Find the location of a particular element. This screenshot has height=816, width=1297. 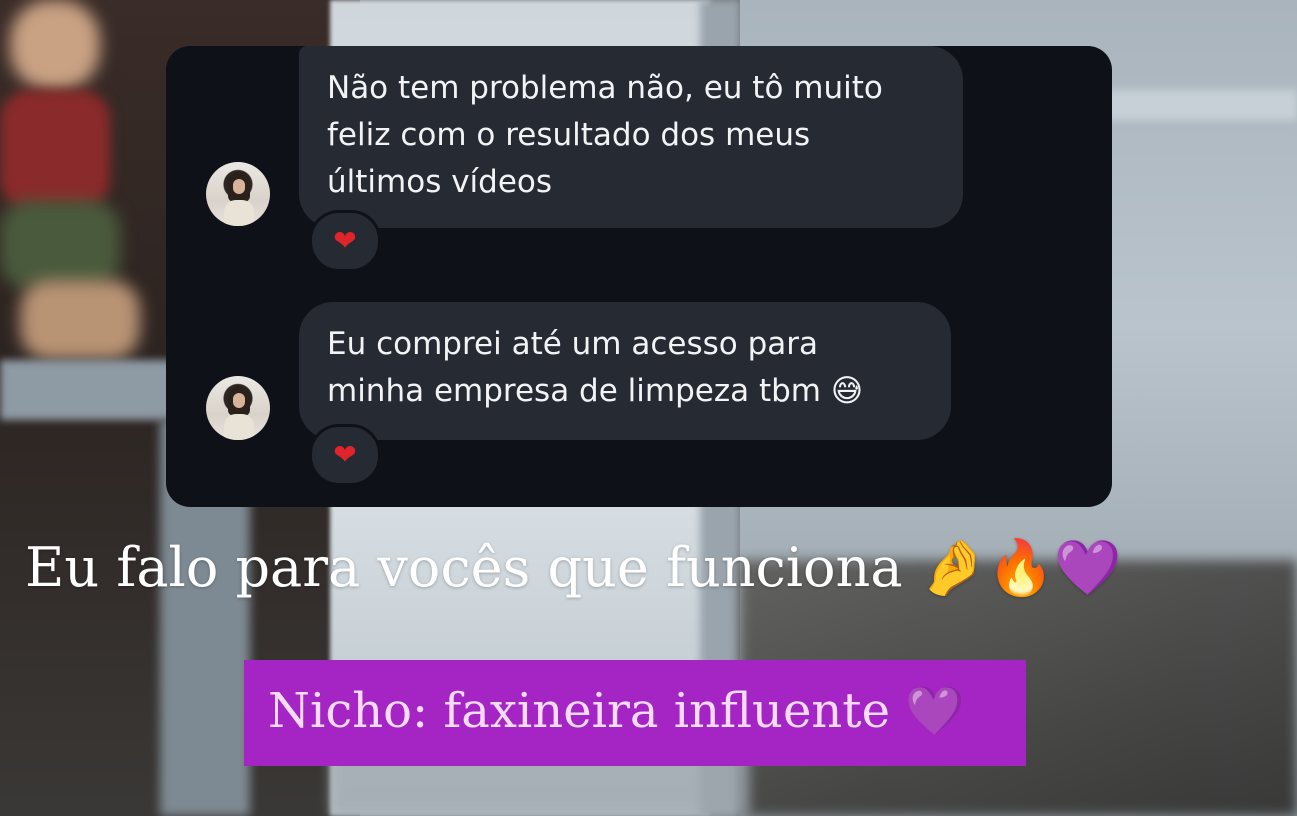

caption-text: Eu falo para vocês que funciona 🤌🔥💜 is located at coordinates (655, 568).